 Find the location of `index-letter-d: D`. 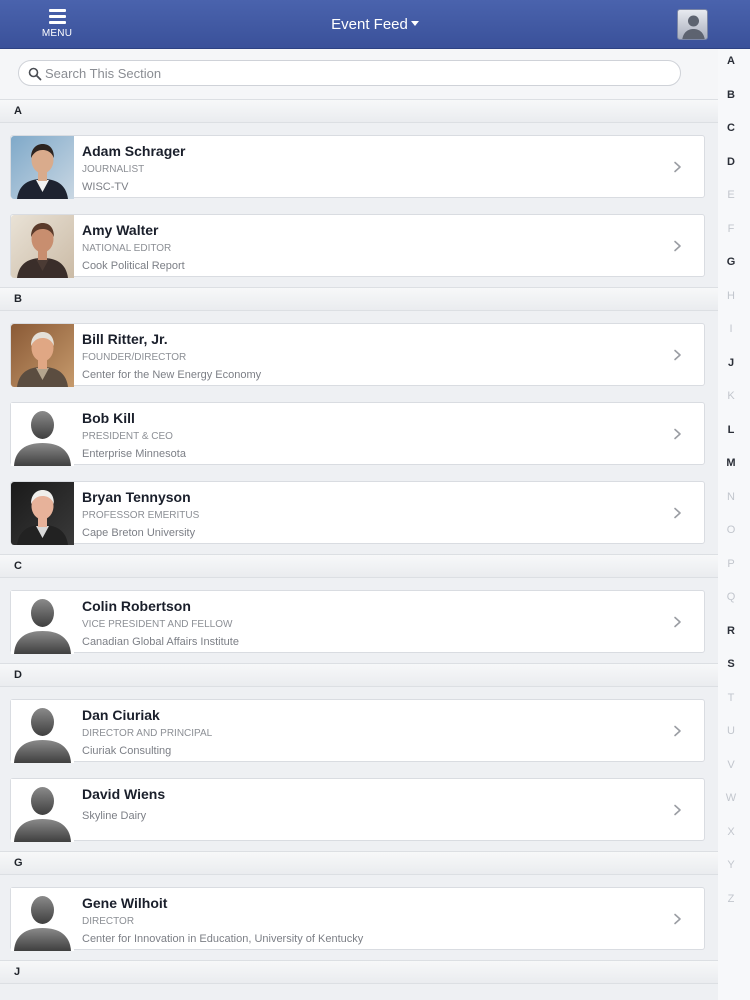

index-letter-d: D is located at coordinates (731, 162).